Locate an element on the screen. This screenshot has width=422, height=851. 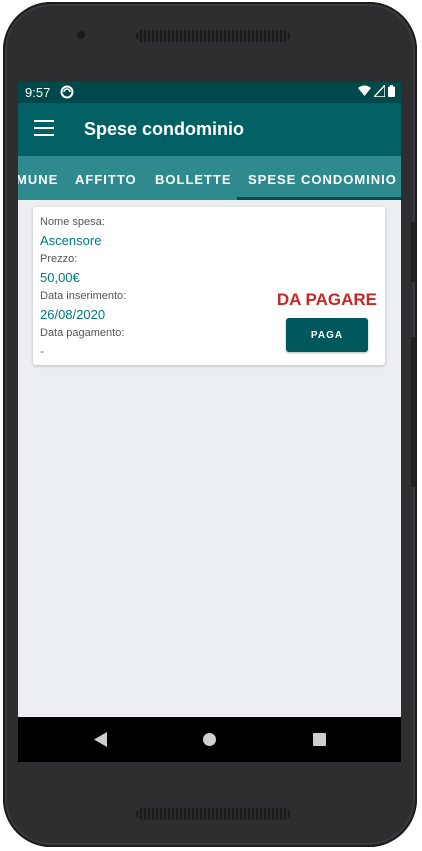
pay-button: PAGA is located at coordinates (327, 335).